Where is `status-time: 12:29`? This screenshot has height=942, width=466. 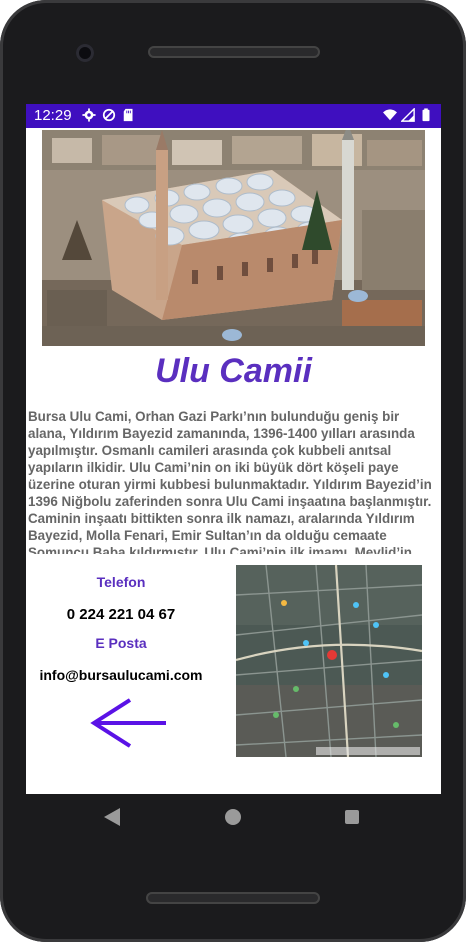 status-time: 12:29 is located at coordinates (53, 115).